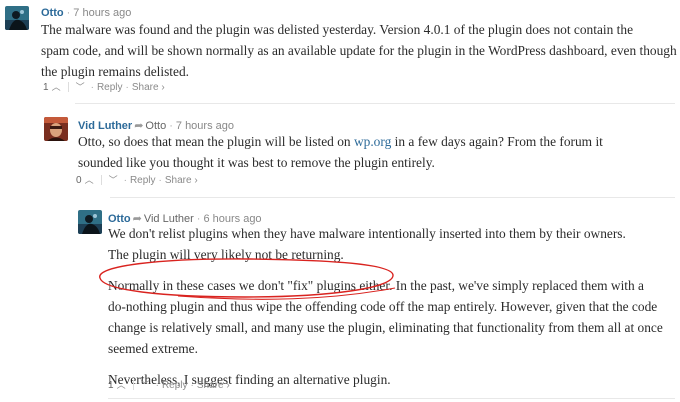  What do you see at coordinates (52, 13) in the screenshot?
I see `author-name: Otto` at bounding box center [52, 13].